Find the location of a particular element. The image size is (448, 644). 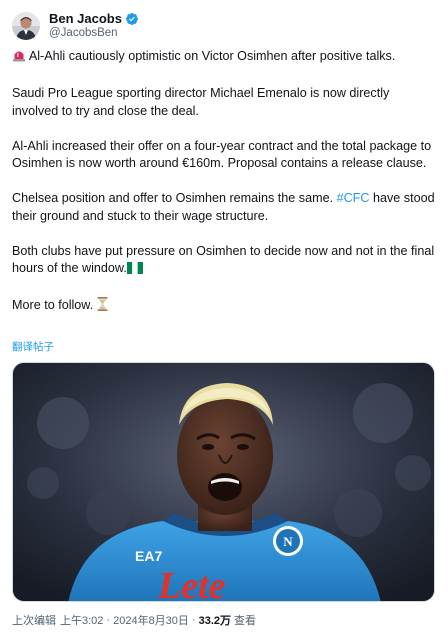

hourglass-icon is located at coordinates (102, 307).